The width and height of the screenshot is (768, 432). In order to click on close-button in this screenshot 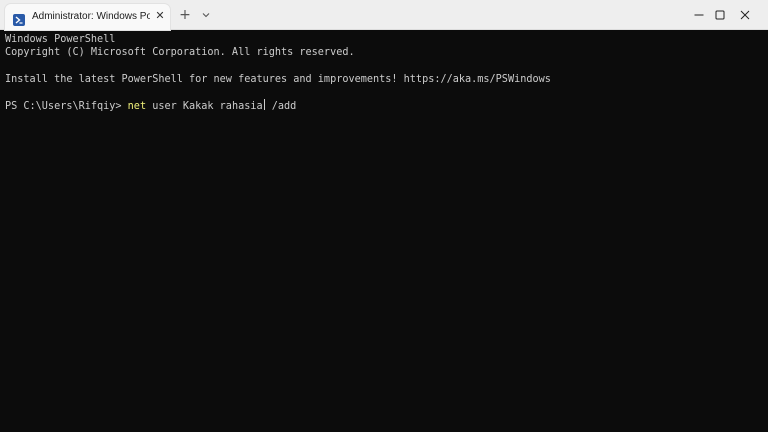, I will do `click(745, 15)`.